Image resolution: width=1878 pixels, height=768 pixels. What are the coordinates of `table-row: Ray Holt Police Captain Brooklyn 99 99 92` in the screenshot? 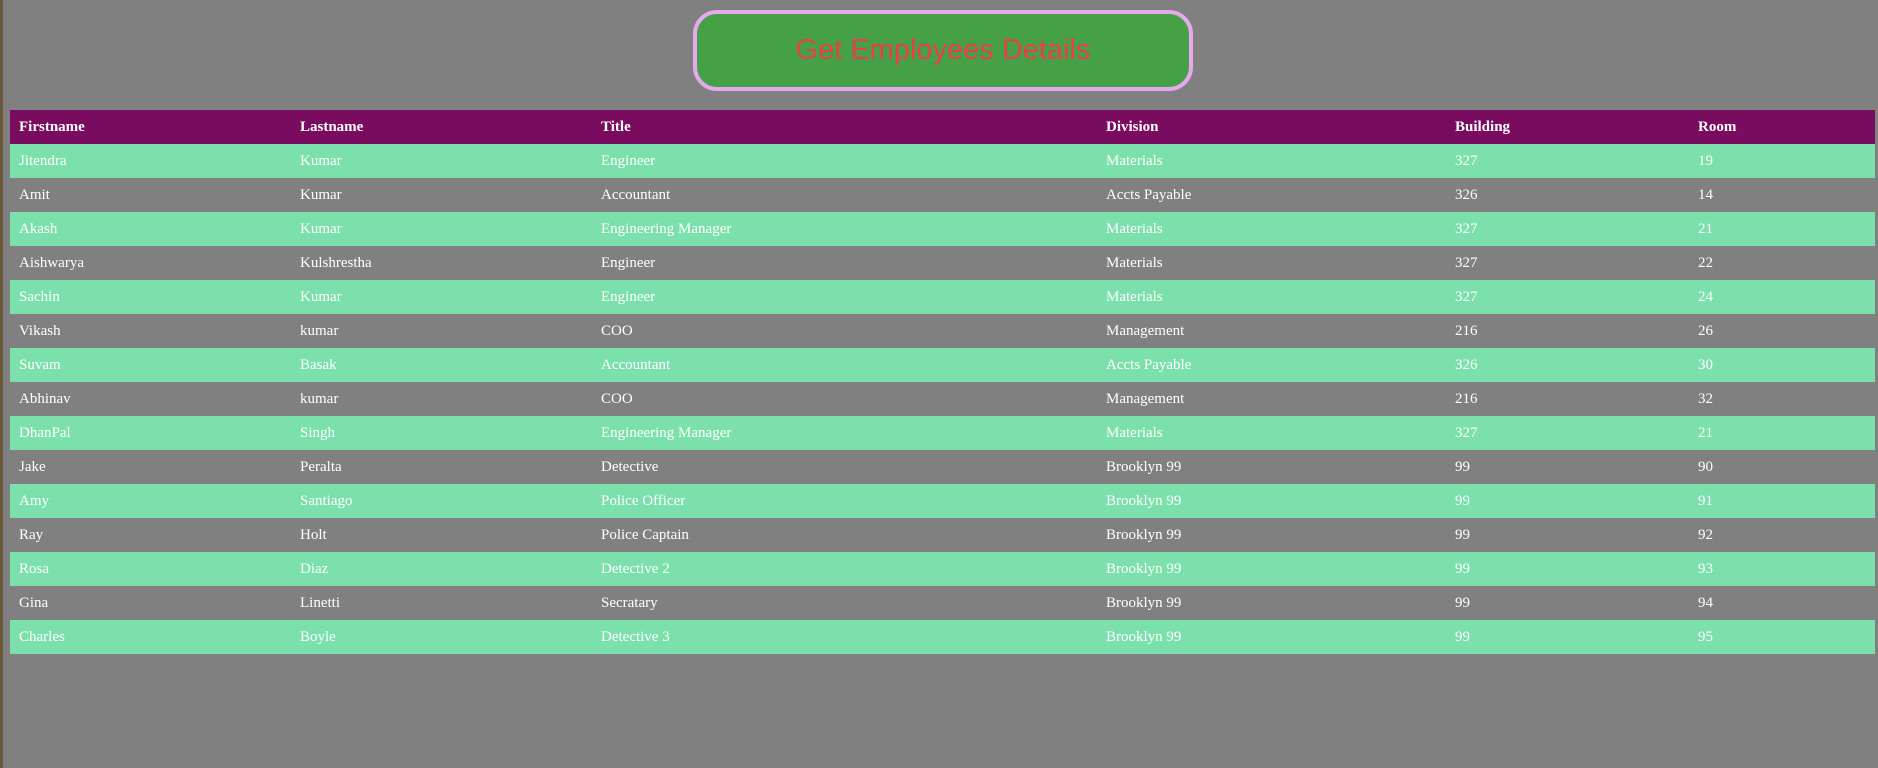 It's located at (942, 535).